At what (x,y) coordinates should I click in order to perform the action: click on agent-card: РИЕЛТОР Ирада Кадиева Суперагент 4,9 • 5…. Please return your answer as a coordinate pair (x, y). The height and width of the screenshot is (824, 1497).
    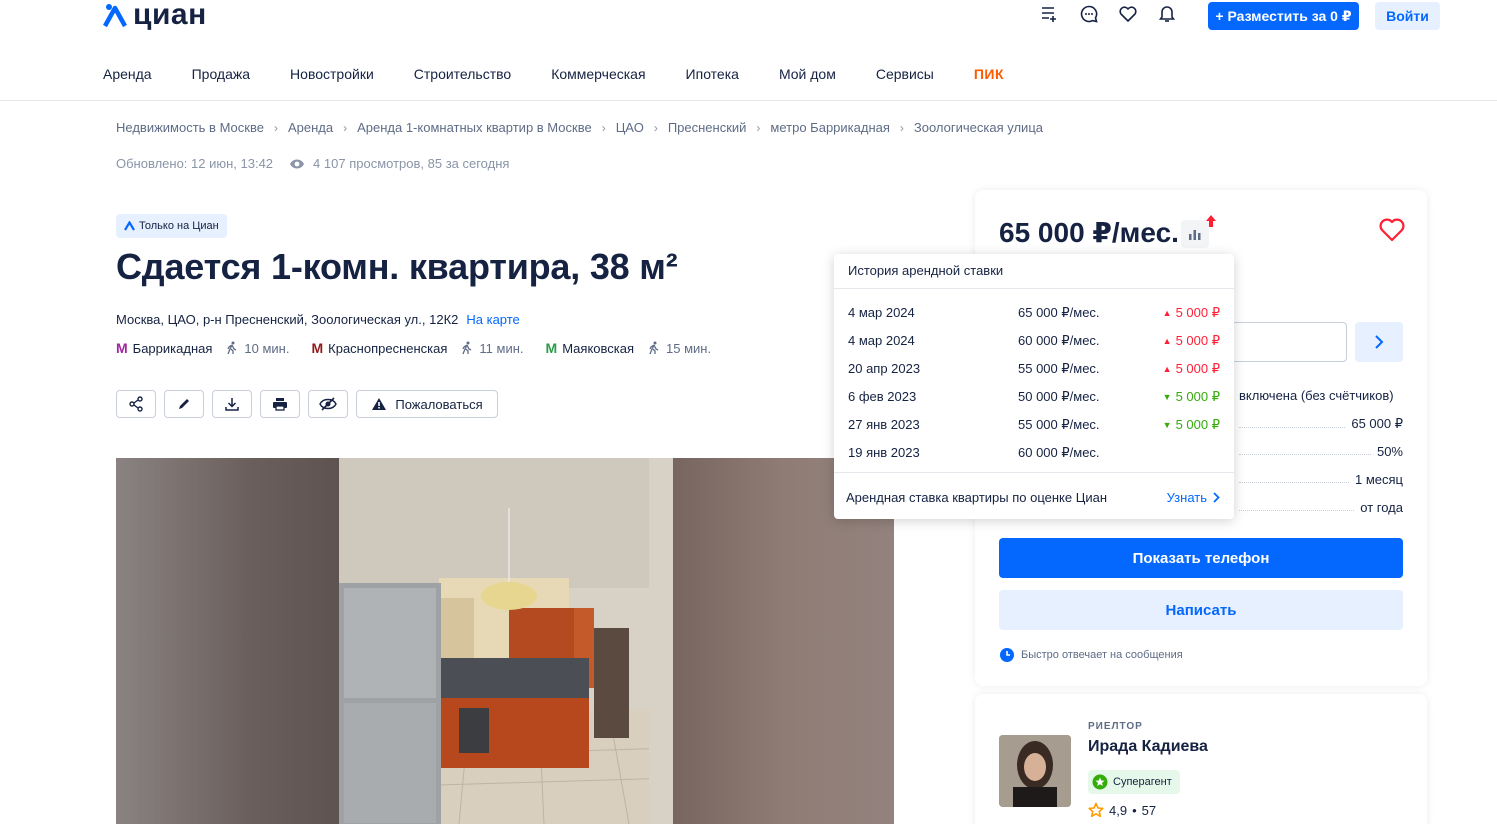
    Looking at the image, I should click on (1201, 759).